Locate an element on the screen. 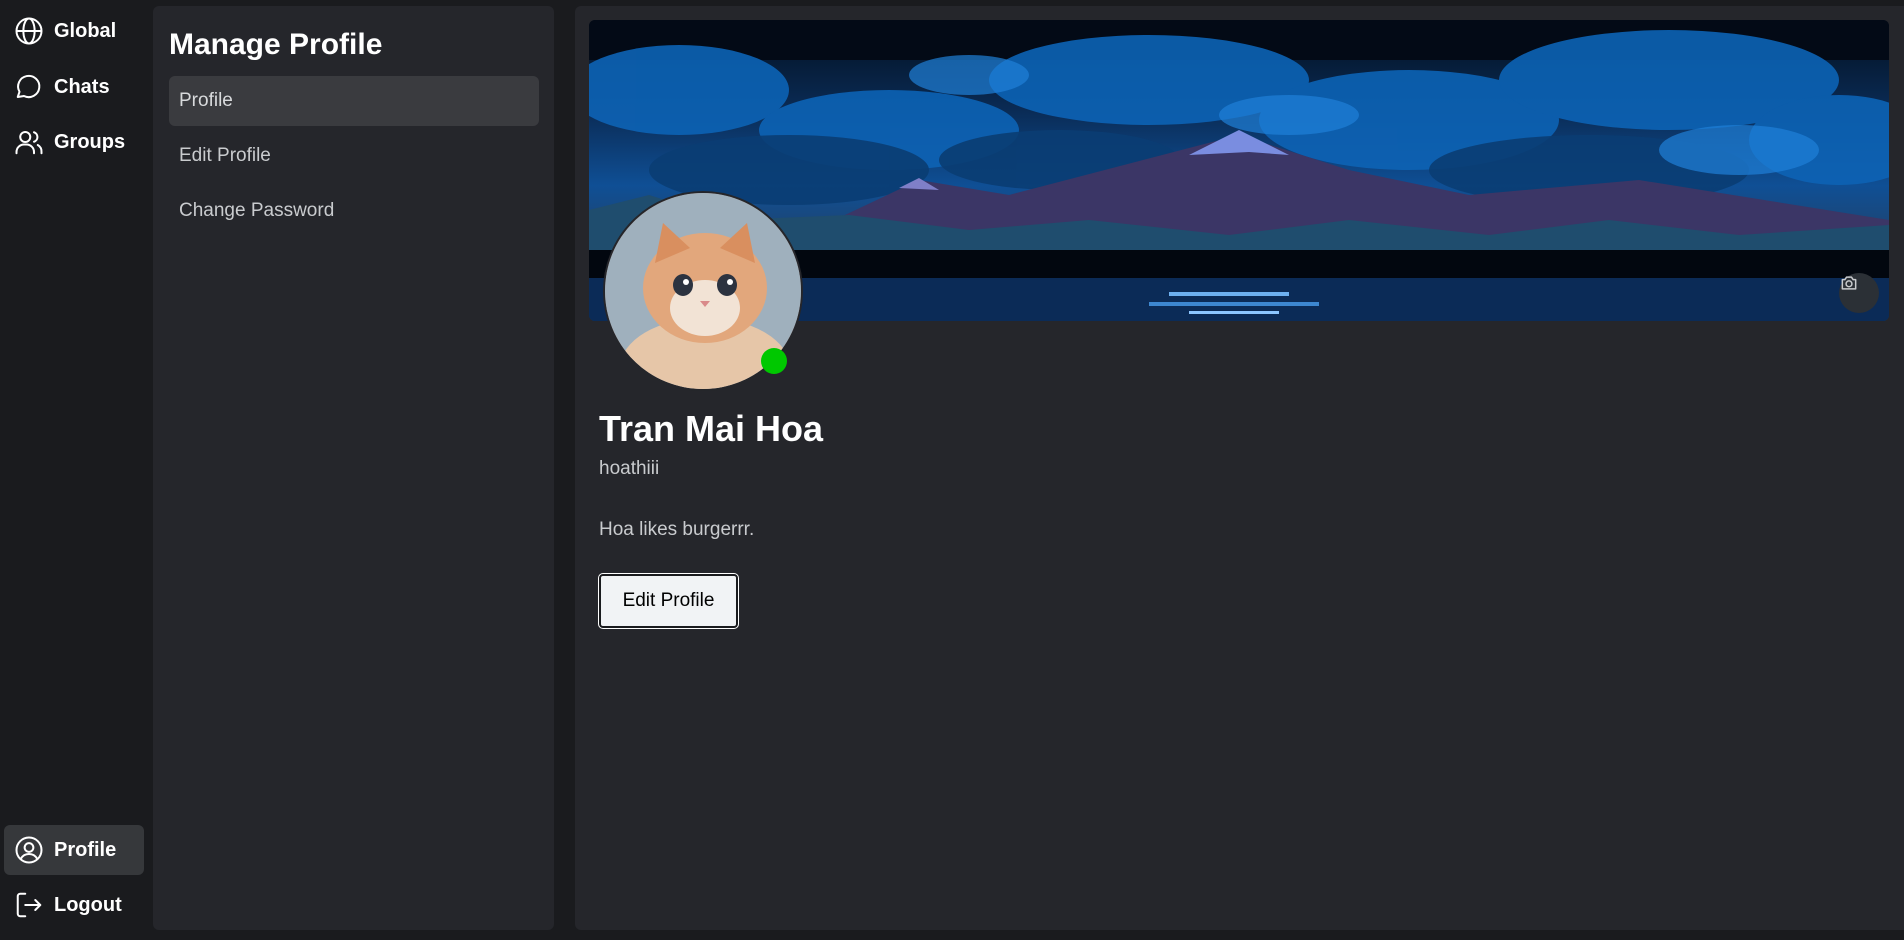 The image size is (1904, 940). profile-display-name: Tran Mai Hoa is located at coordinates (711, 428).